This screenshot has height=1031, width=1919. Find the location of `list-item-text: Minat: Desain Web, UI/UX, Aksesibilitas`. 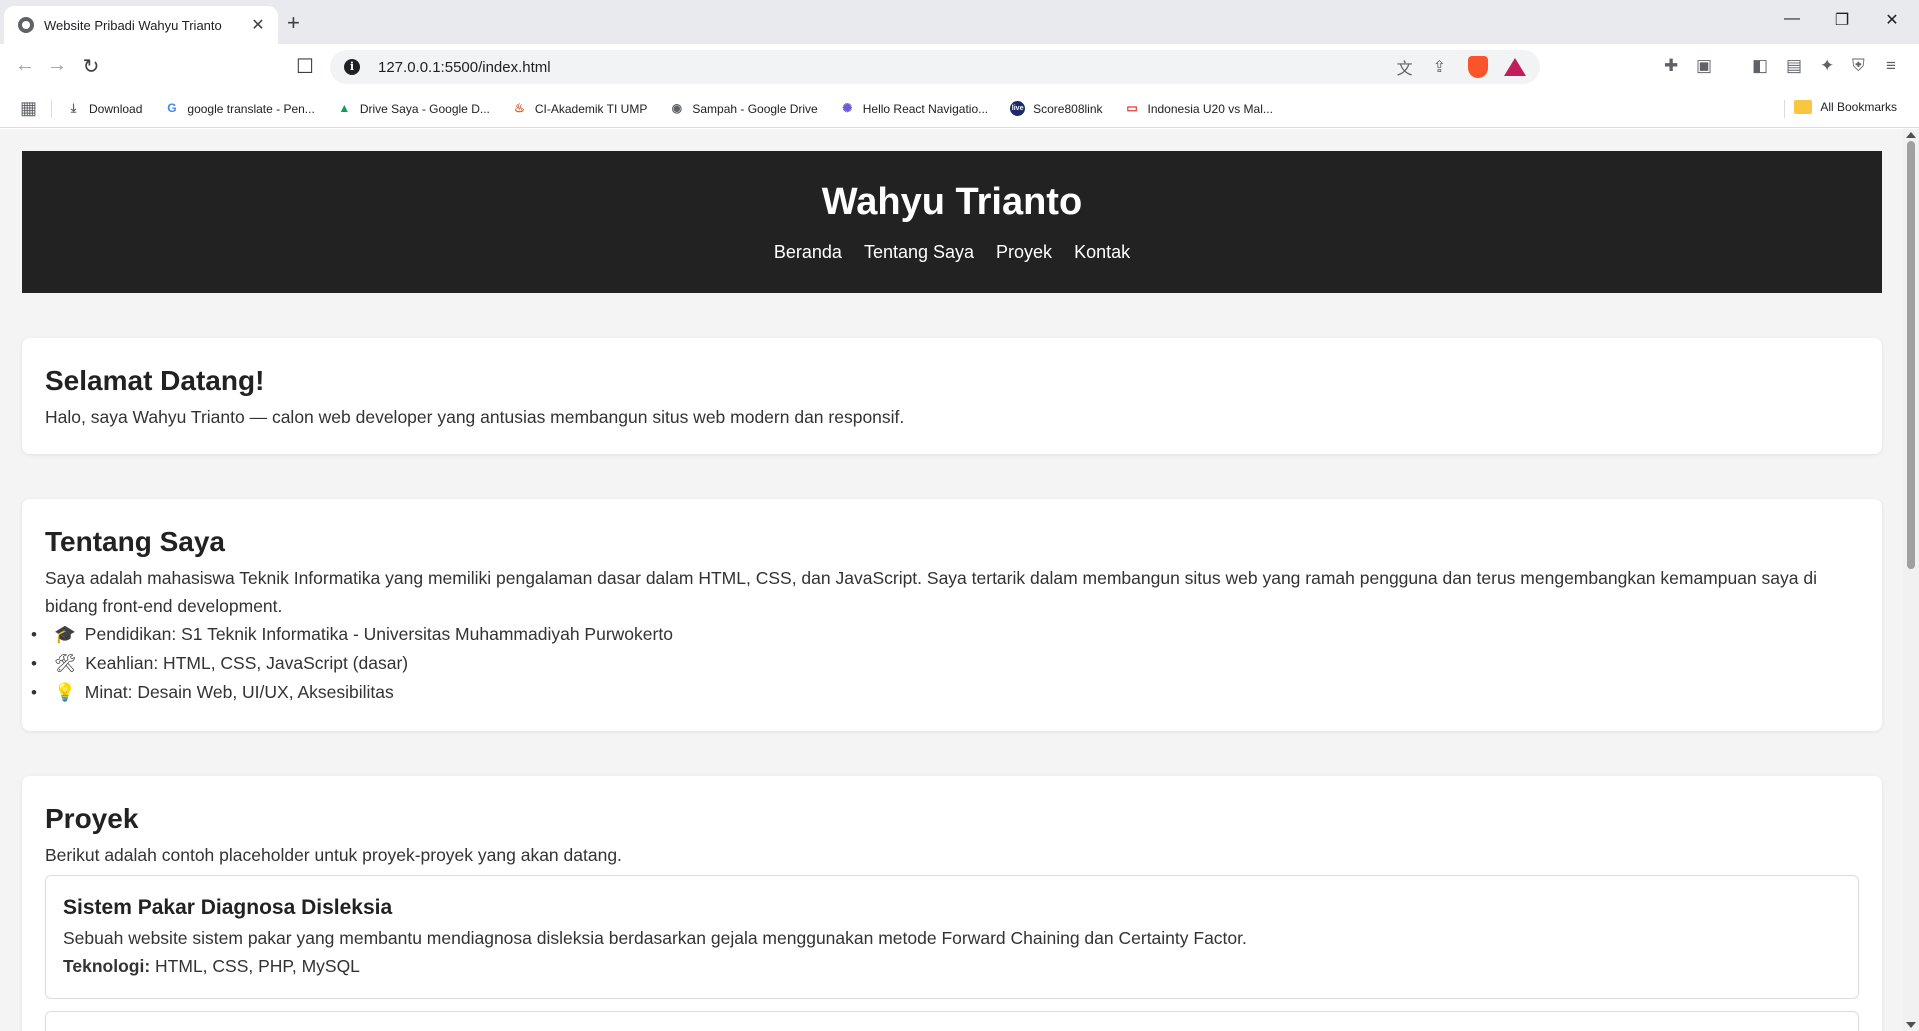

list-item-text: Minat: Desain Web, UI/UX, Aksesibilitas is located at coordinates (239, 692).